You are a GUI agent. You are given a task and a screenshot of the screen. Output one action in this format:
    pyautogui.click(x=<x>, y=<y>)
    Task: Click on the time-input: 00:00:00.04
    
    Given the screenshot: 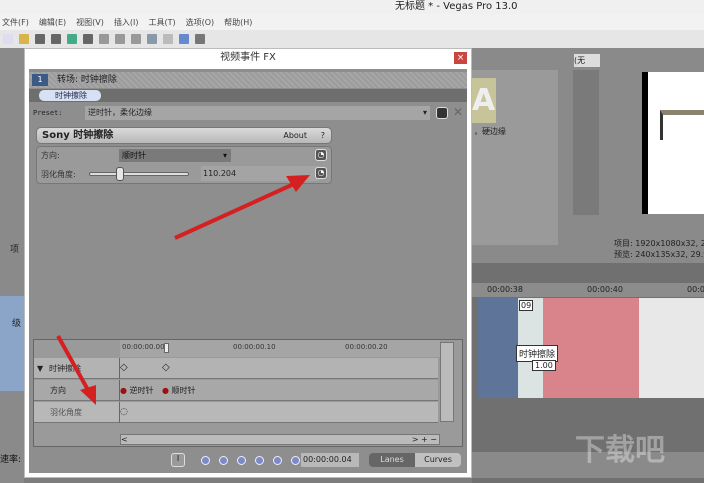 What is the action you would take?
    pyautogui.click(x=330, y=460)
    